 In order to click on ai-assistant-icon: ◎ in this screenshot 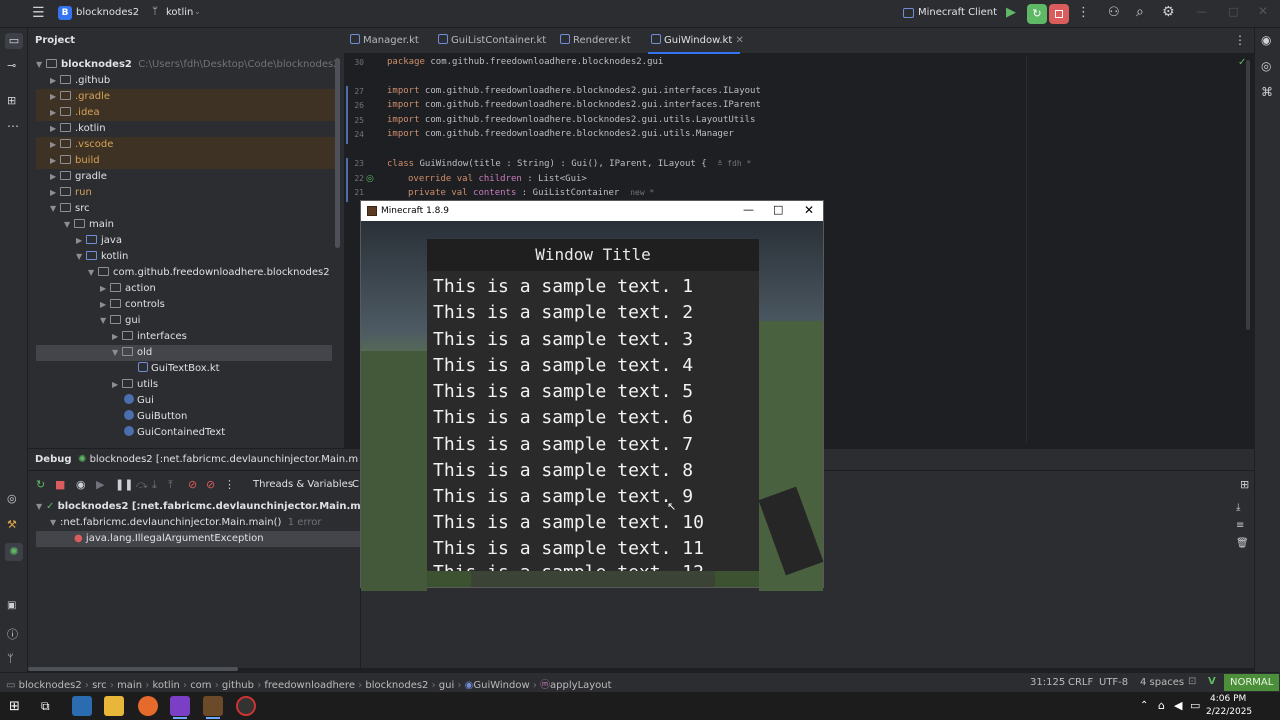, I will do `click(1266, 66)`.